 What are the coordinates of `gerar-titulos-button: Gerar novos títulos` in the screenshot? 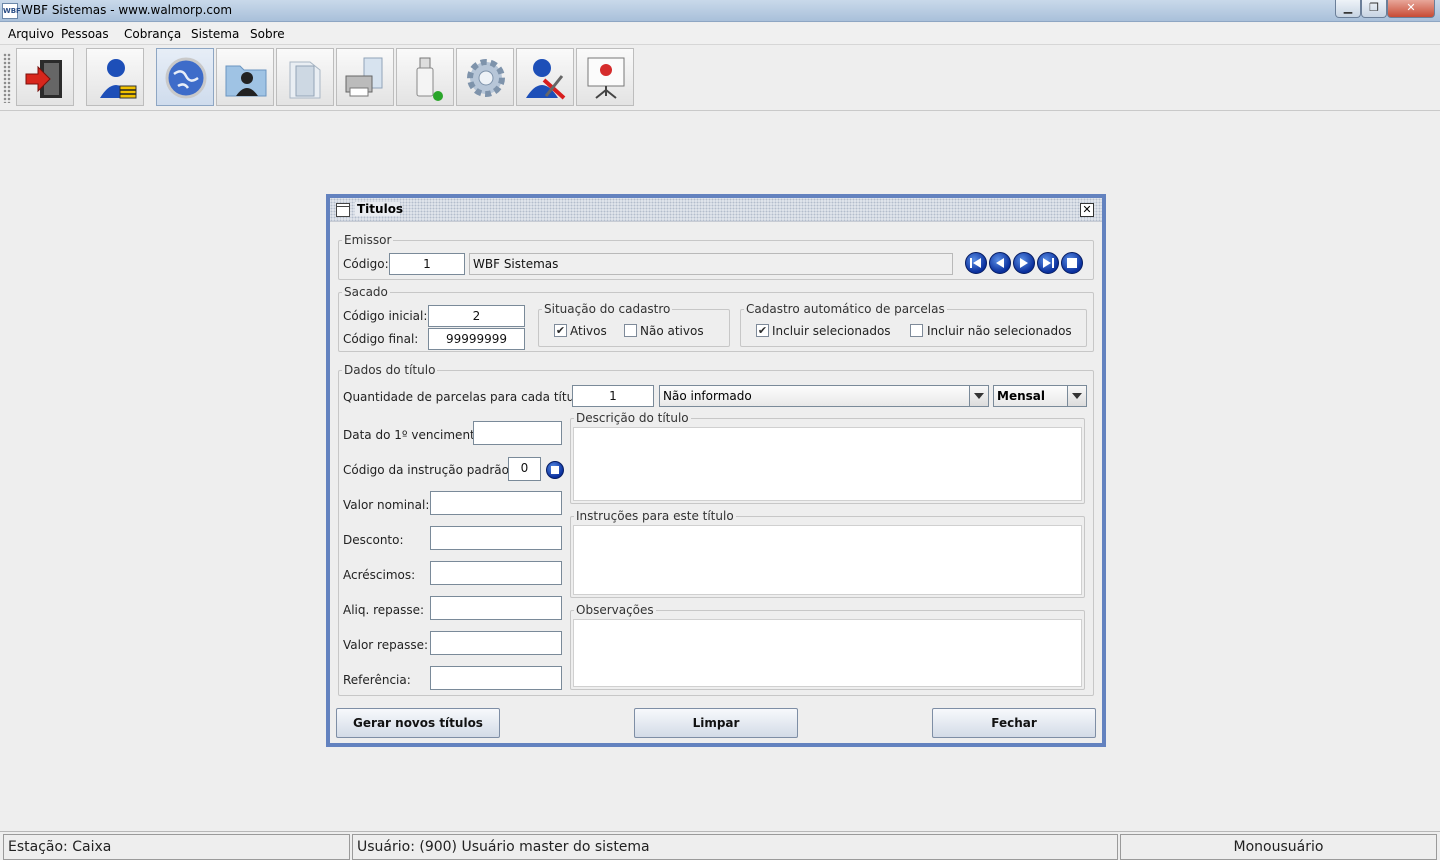 It's located at (418, 723).